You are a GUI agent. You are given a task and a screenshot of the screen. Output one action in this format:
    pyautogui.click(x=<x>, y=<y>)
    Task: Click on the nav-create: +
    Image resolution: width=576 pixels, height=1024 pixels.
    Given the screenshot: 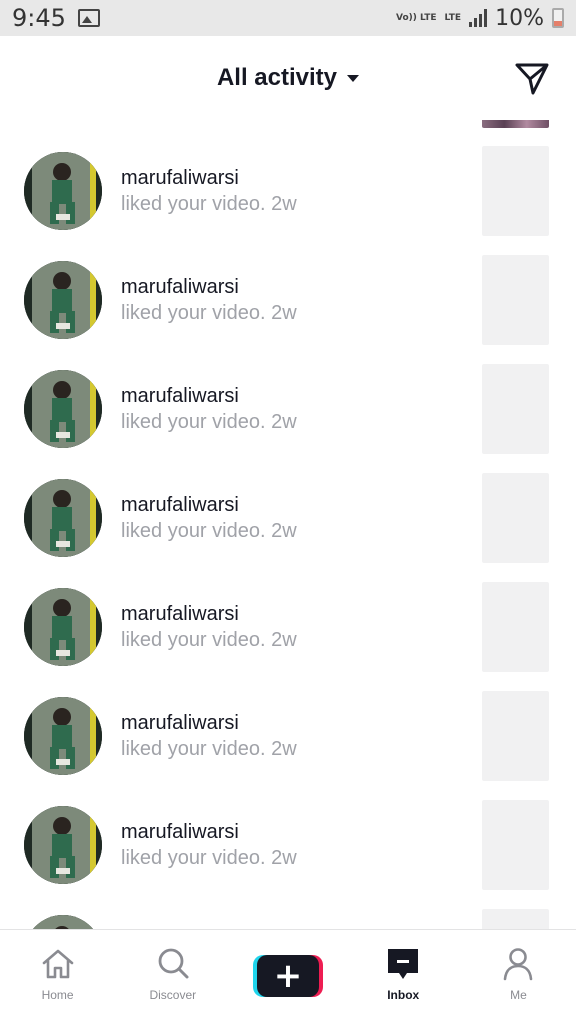 What is the action you would take?
    pyautogui.click(x=287, y=977)
    